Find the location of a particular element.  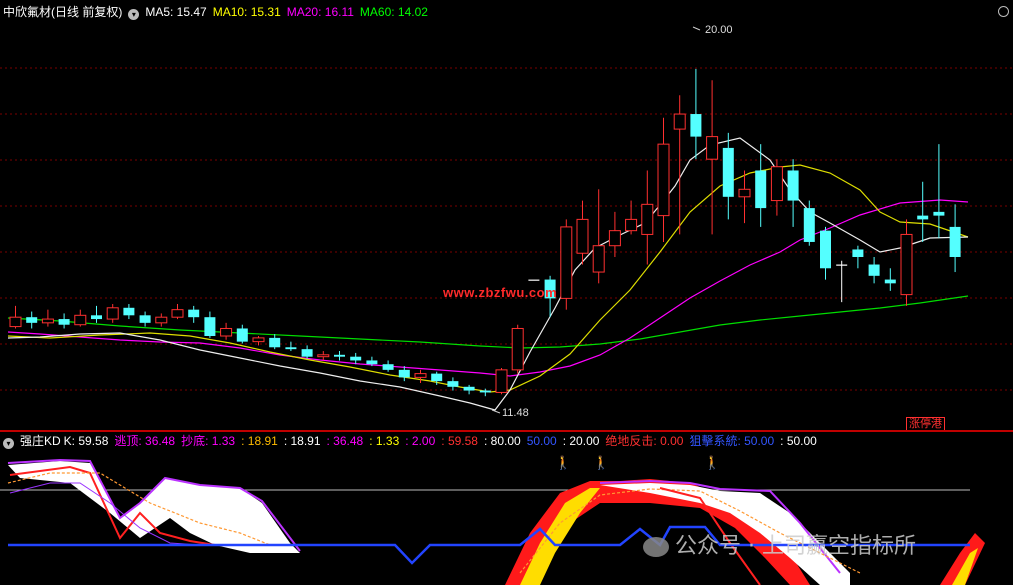

ma60-line is located at coordinates (488, 322).